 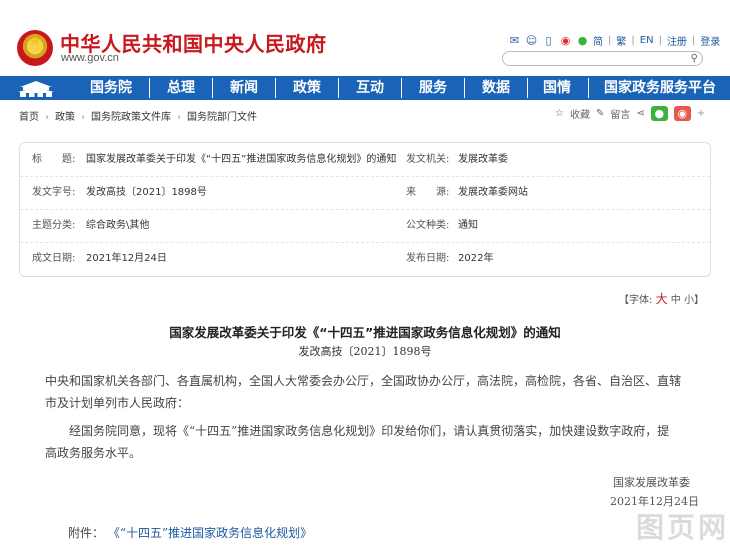 What do you see at coordinates (35, 48) in the screenshot?
I see `national-emblem-icon` at bounding box center [35, 48].